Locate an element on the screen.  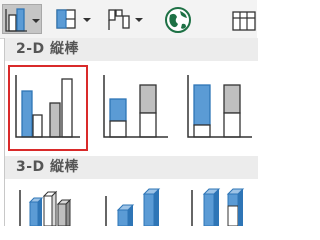
percent-stacked-column-icon is located at coordinates (219, 106).